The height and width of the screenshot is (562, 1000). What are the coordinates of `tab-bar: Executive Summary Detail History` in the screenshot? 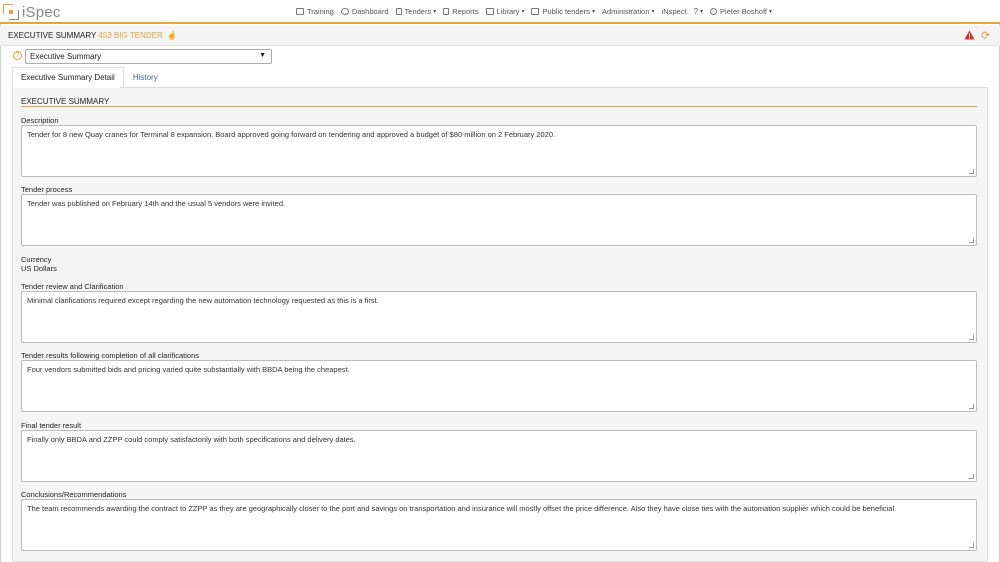 It's located at (89, 77).